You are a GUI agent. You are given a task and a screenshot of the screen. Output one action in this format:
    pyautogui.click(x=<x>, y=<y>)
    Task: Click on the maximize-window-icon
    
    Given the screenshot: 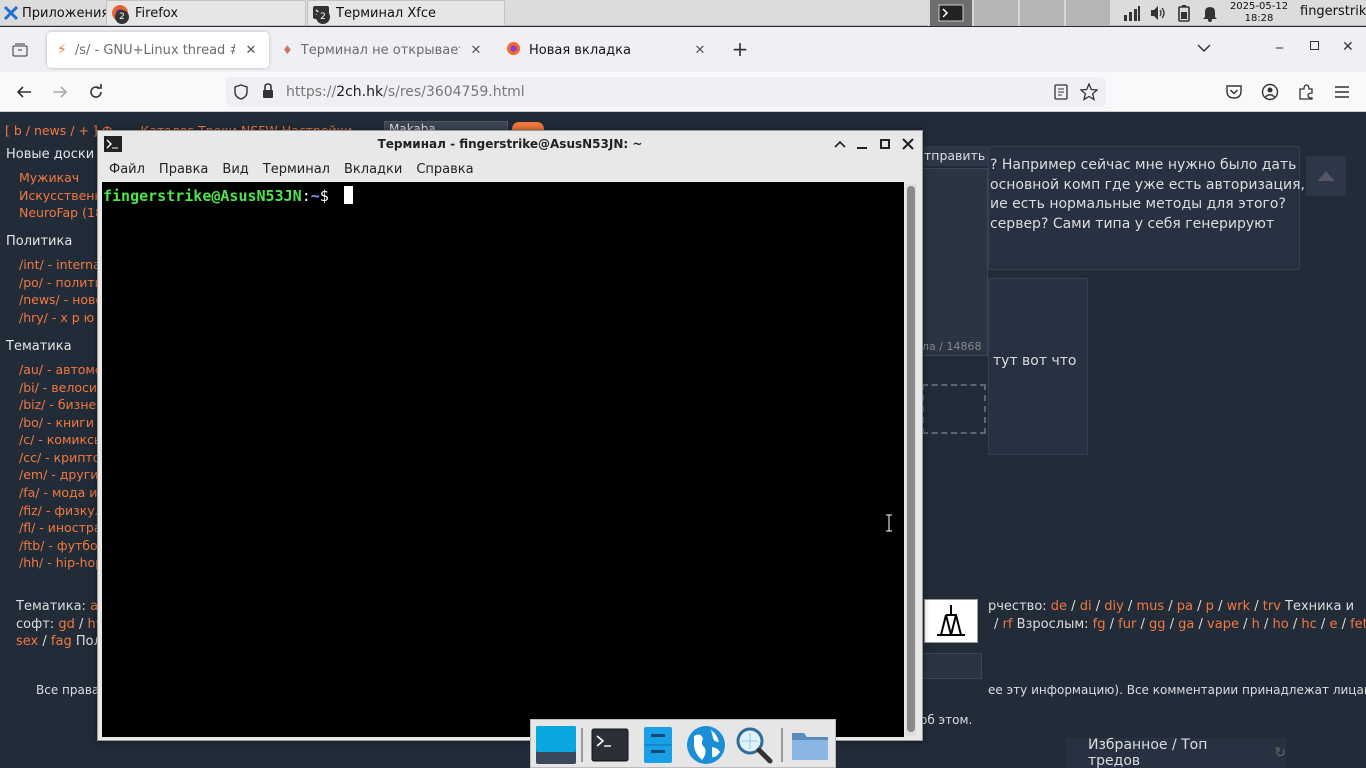 What is the action you would take?
    pyautogui.click(x=1314, y=45)
    